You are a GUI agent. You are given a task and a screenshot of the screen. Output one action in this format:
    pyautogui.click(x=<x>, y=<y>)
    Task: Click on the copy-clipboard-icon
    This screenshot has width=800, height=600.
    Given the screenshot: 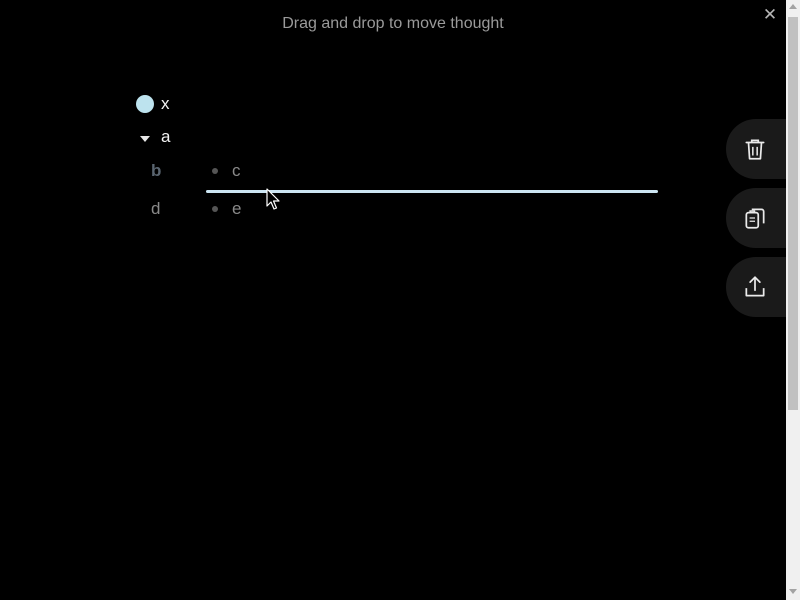 What is the action you would take?
    pyautogui.click(x=755, y=218)
    